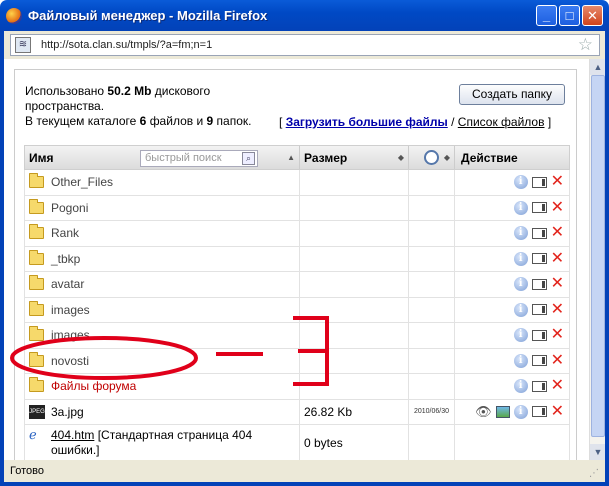 The image size is (609, 486). What do you see at coordinates (297, 412) in the screenshot?
I see `file-row: JPEG 3a.jpg 26.82 Kb 2010/06/30 👁 i ✕` at bounding box center [297, 412].